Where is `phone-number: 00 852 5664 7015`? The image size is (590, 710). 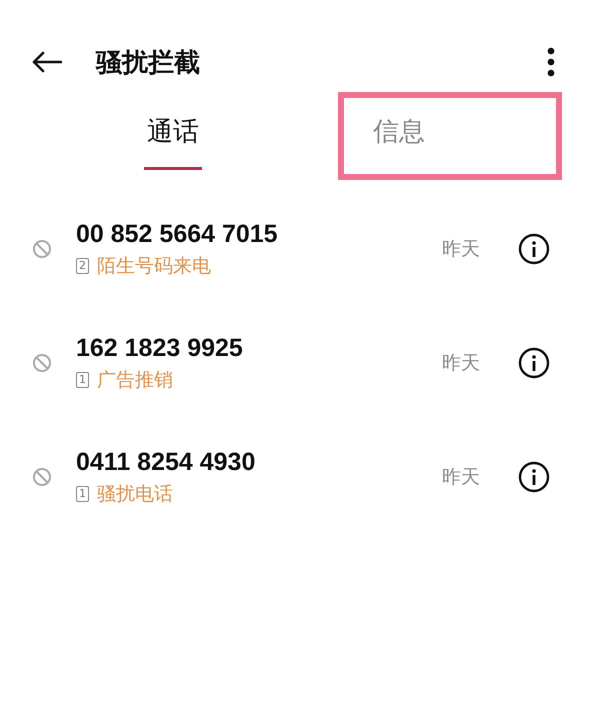 phone-number: 00 852 5664 7015 is located at coordinates (177, 234).